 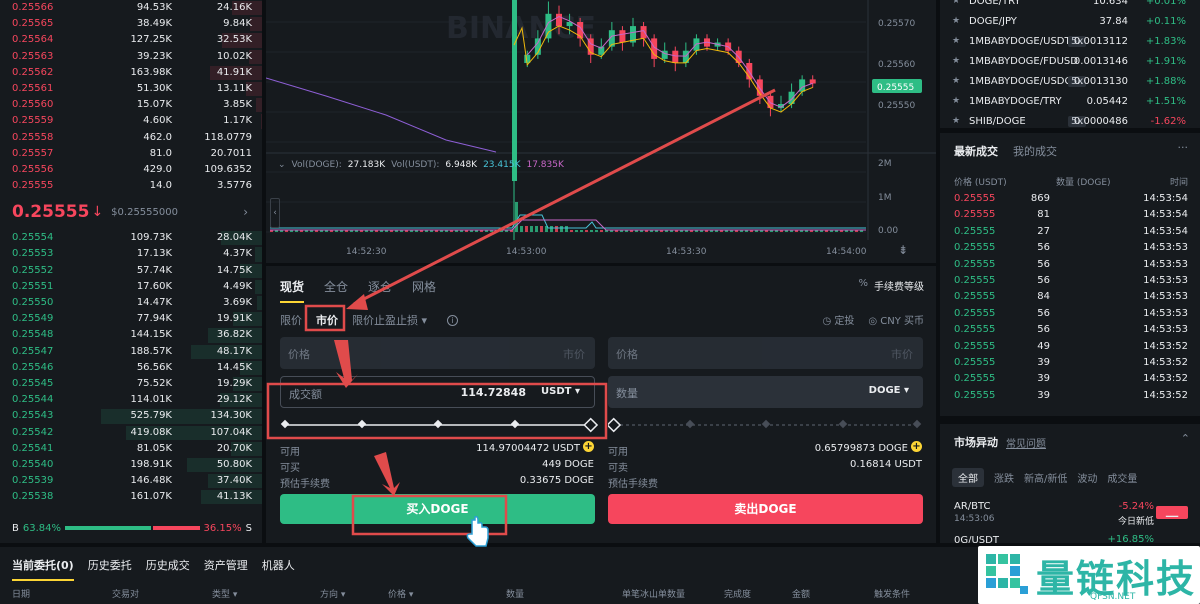 What do you see at coordinates (131, 368) in the screenshot?
I see `bid-row: 0.25546 56.56K 14.45K` at bounding box center [131, 368].